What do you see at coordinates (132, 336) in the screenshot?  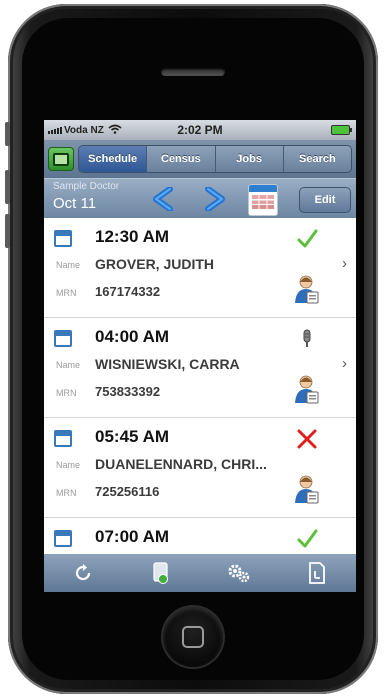 I see `appointment-time: 04:00 AM` at bounding box center [132, 336].